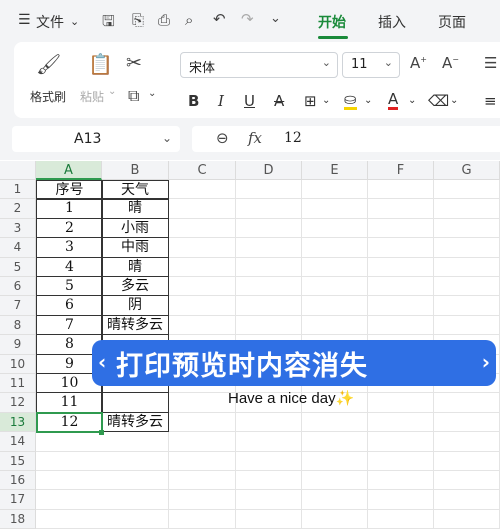  What do you see at coordinates (92, 96) in the screenshot?
I see `paste-button: 粘贴` at bounding box center [92, 96].